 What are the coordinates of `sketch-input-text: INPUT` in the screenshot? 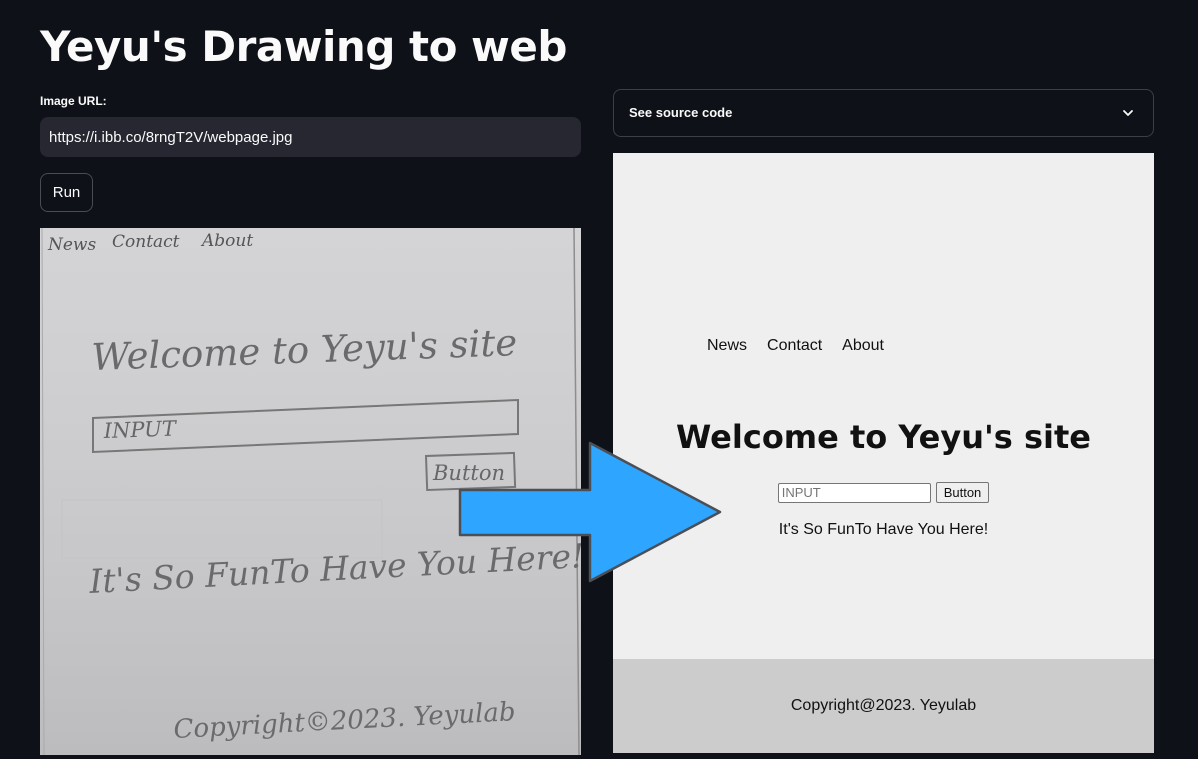 It's located at (140, 429).